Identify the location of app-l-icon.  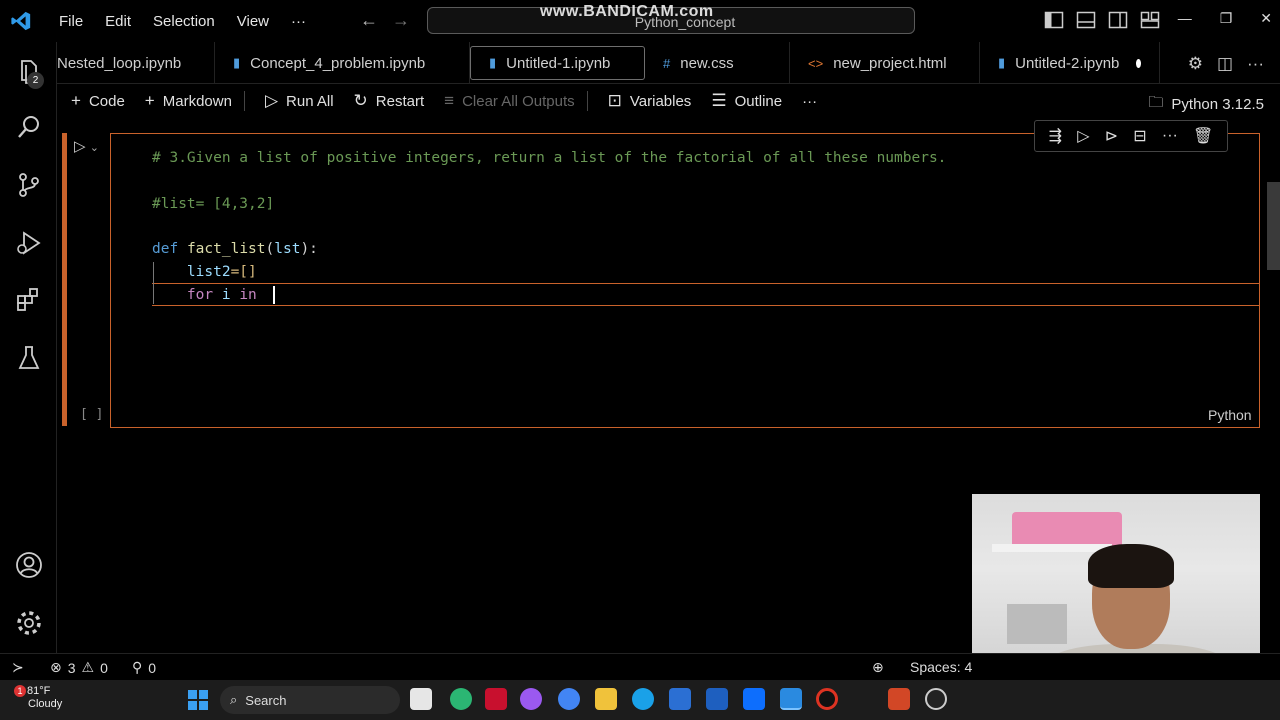
(717, 699).